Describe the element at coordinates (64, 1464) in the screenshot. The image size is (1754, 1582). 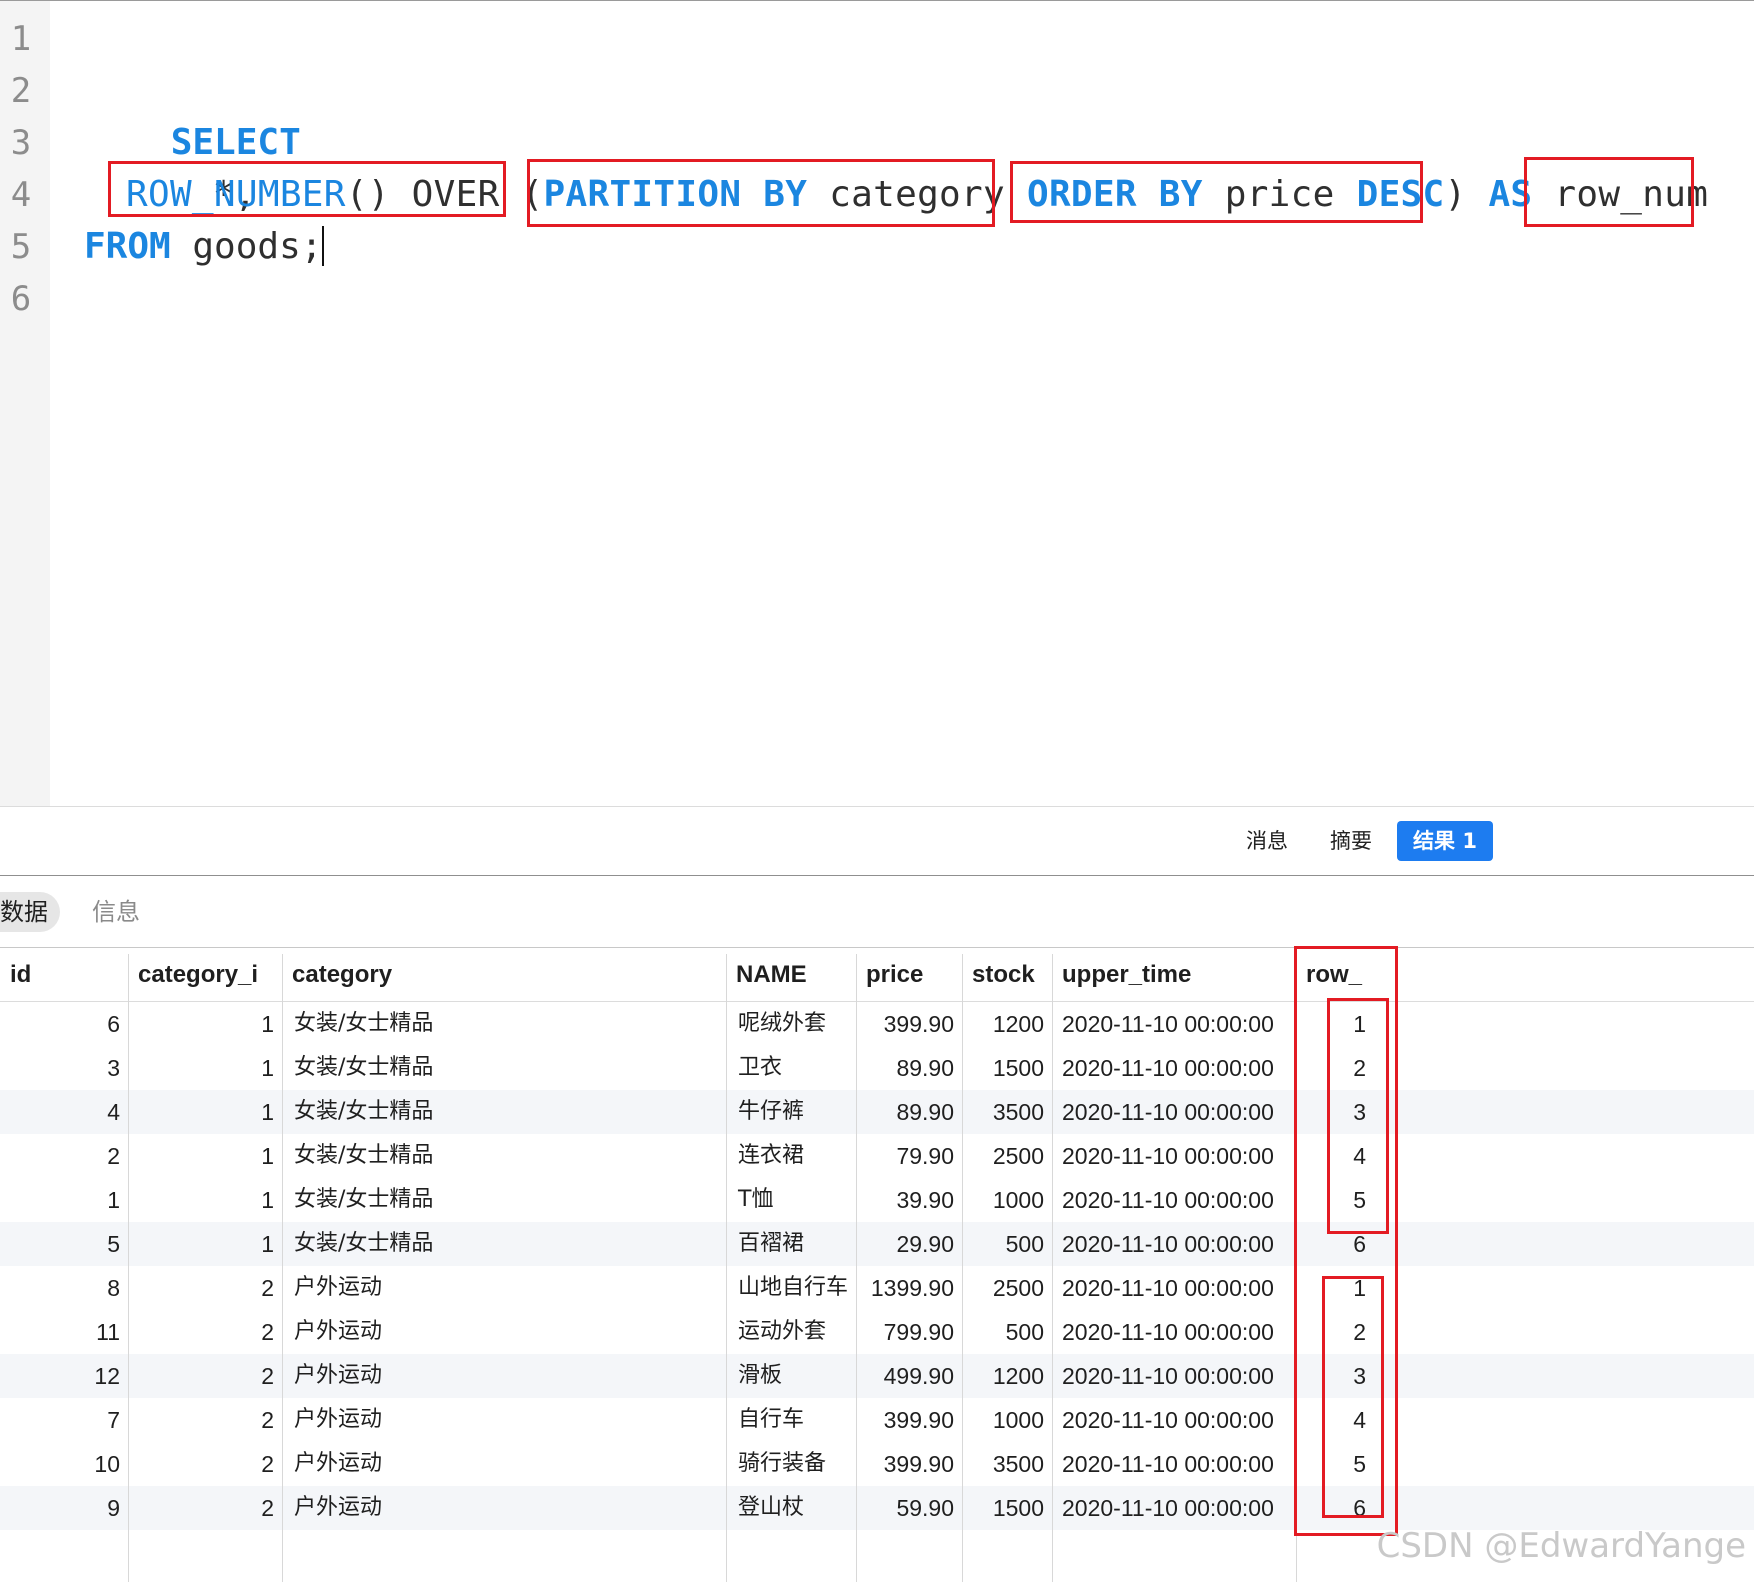
I see `table-cell: 10` at that location.